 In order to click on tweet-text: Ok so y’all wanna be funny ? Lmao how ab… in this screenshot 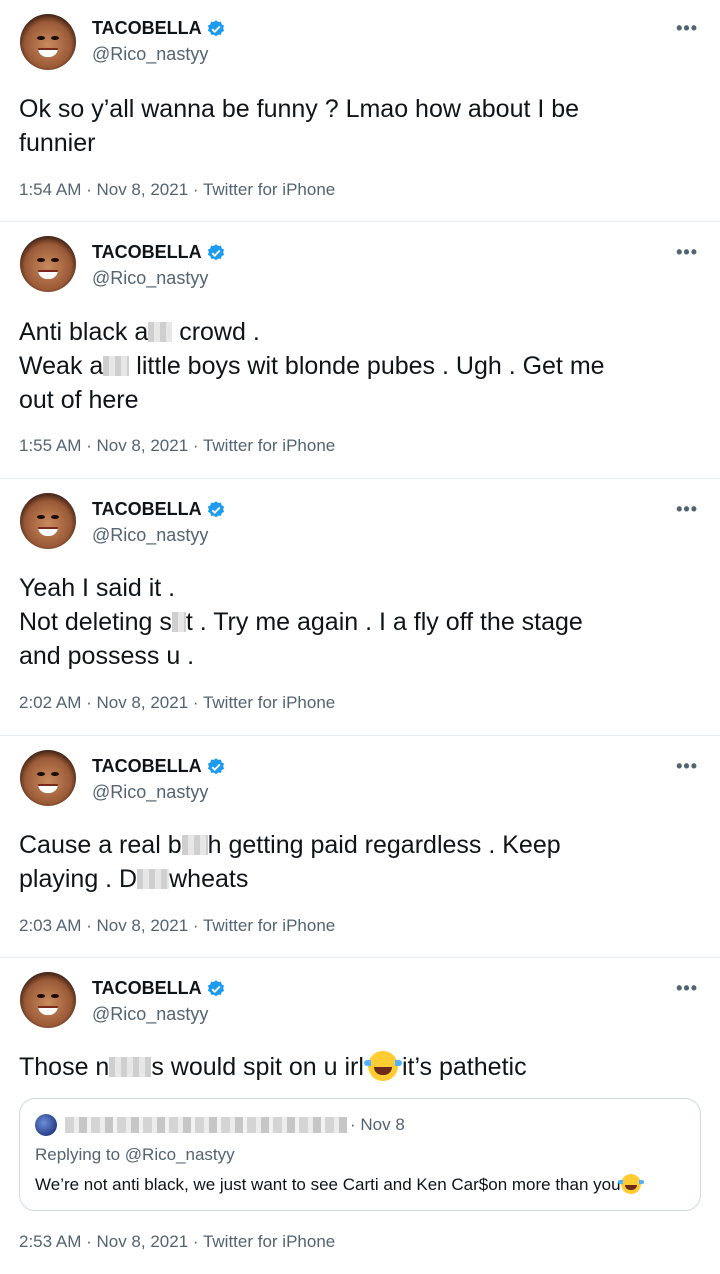, I will do `click(299, 126)`.